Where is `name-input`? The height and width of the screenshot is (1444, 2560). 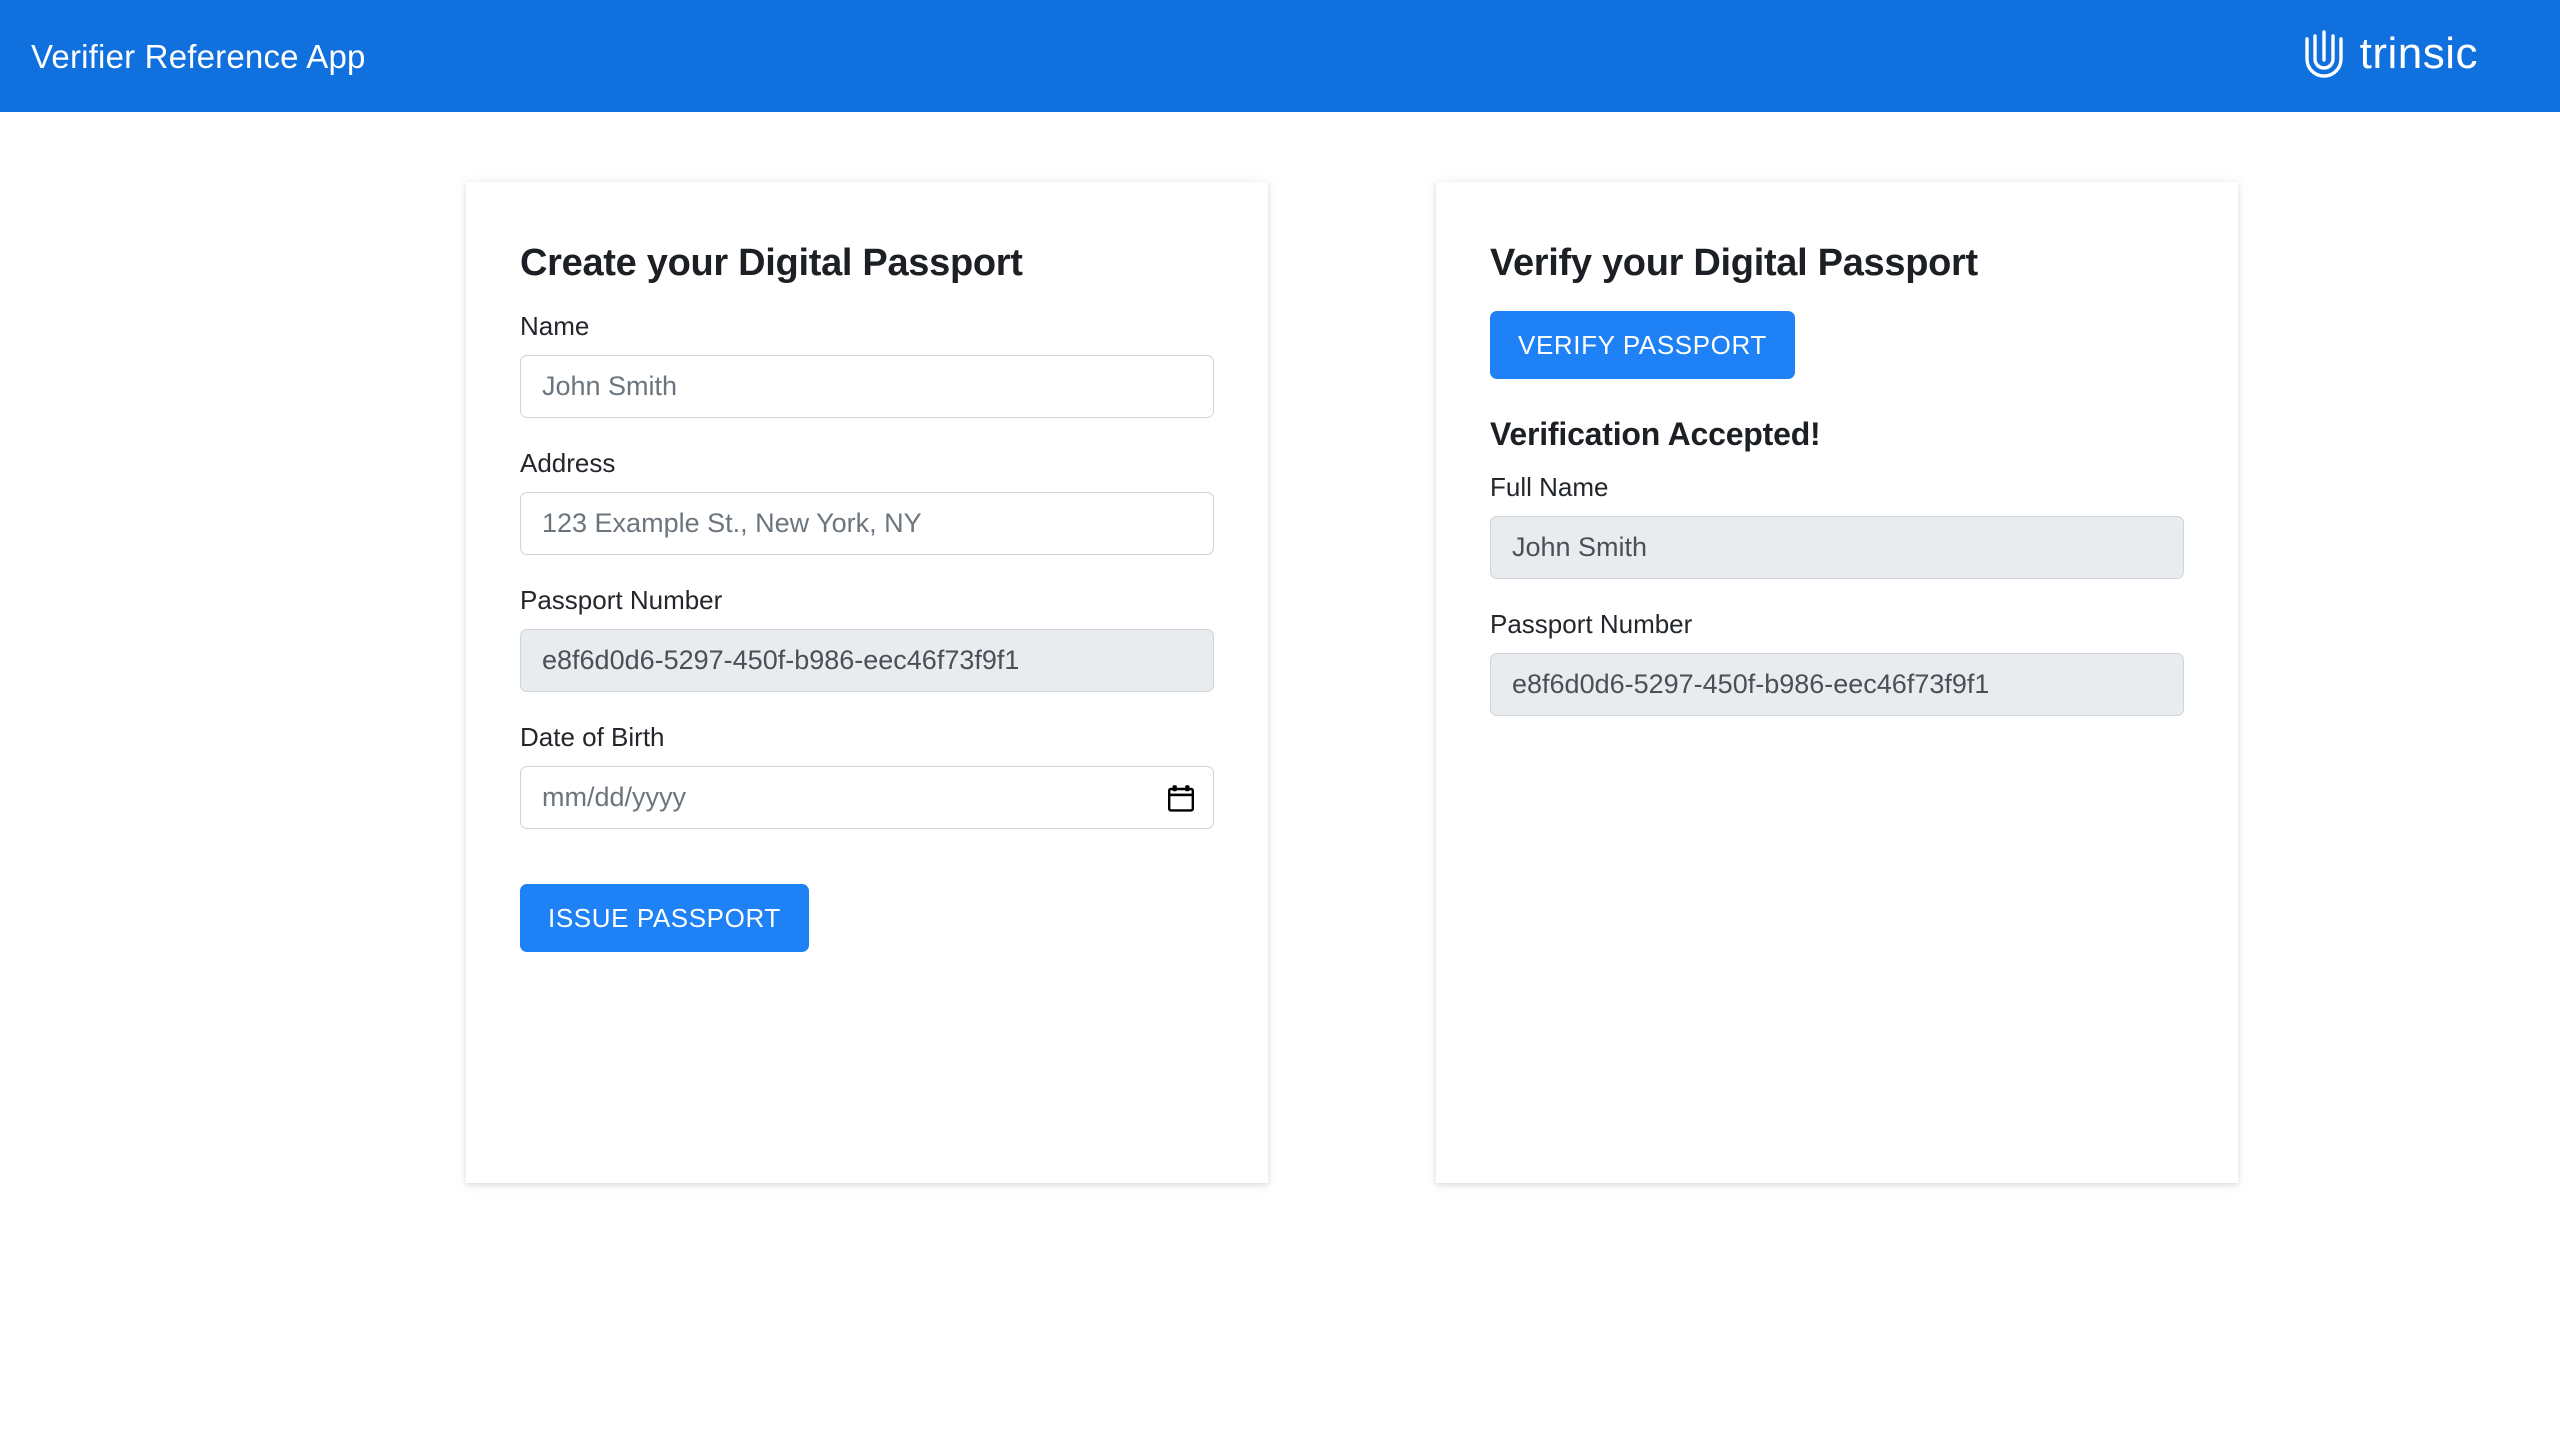 name-input is located at coordinates (867, 386).